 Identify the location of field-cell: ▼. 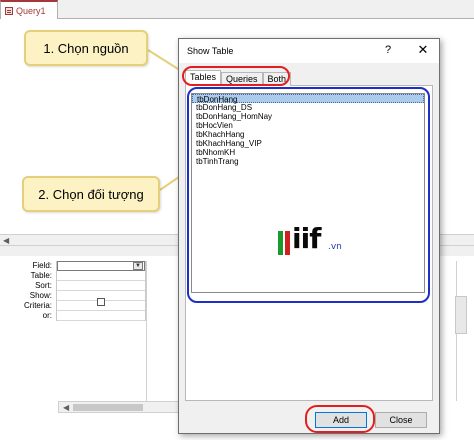
(101, 266).